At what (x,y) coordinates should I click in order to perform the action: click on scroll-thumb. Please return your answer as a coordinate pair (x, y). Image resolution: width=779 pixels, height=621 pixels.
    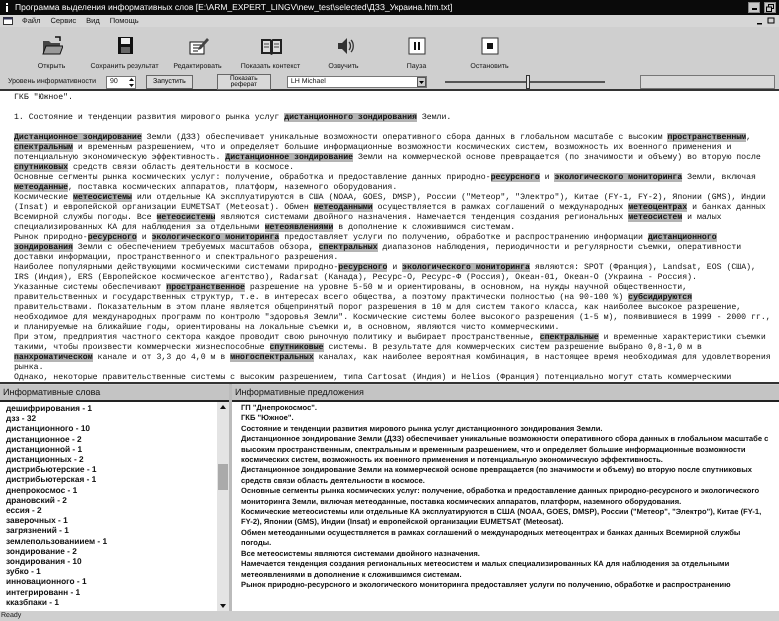
    Looking at the image, I should click on (223, 477).